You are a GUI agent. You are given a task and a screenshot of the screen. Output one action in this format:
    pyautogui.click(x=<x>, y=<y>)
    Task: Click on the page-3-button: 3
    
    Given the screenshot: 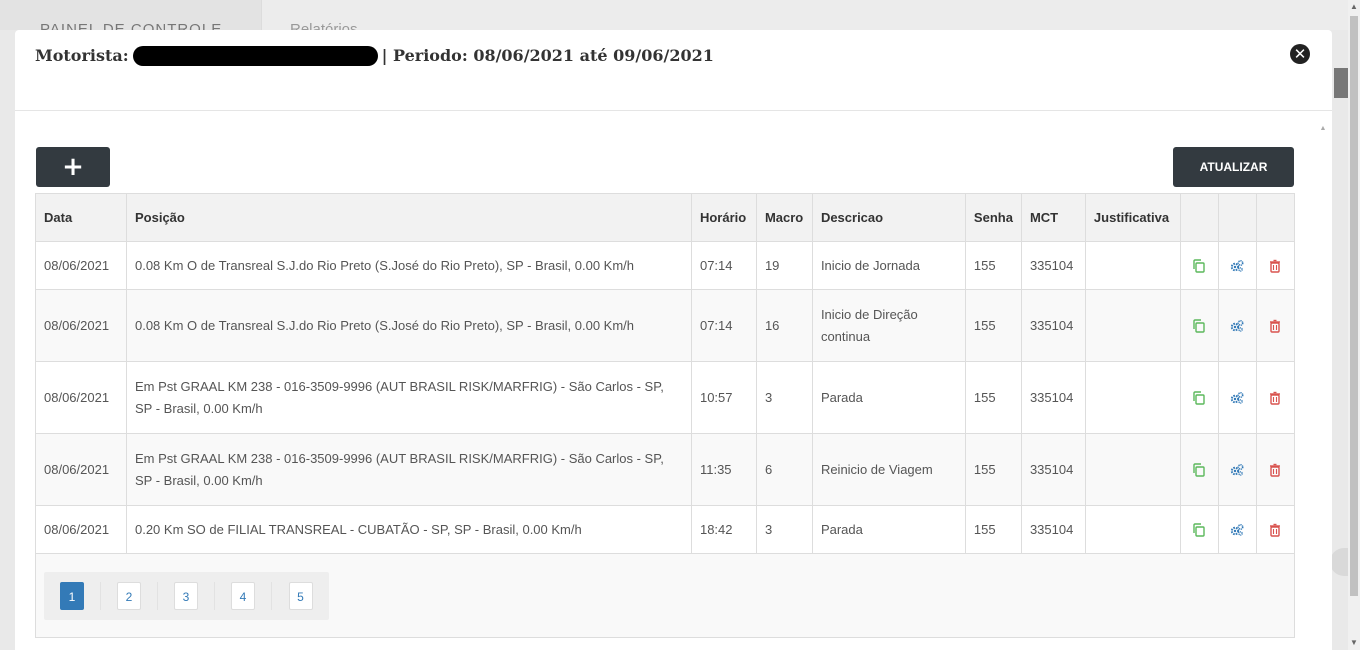 What is the action you would take?
    pyautogui.click(x=186, y=595)
    